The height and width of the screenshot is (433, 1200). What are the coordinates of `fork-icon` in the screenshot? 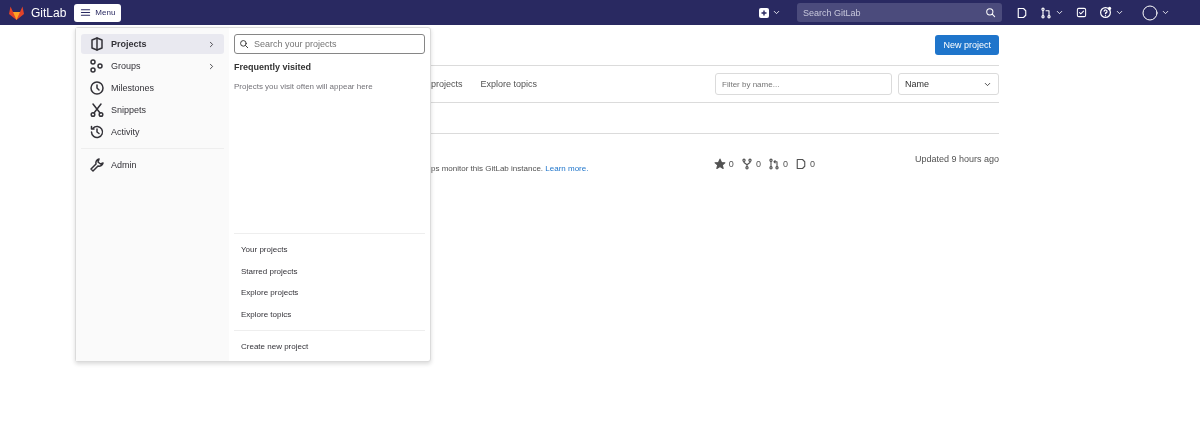 It's located at (746, 163).